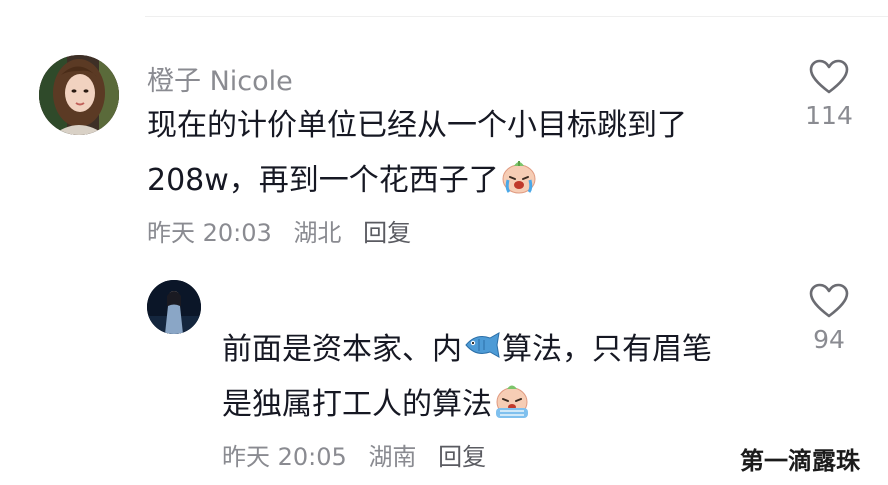  I want to click on like-button: 94, so click(829, 318).